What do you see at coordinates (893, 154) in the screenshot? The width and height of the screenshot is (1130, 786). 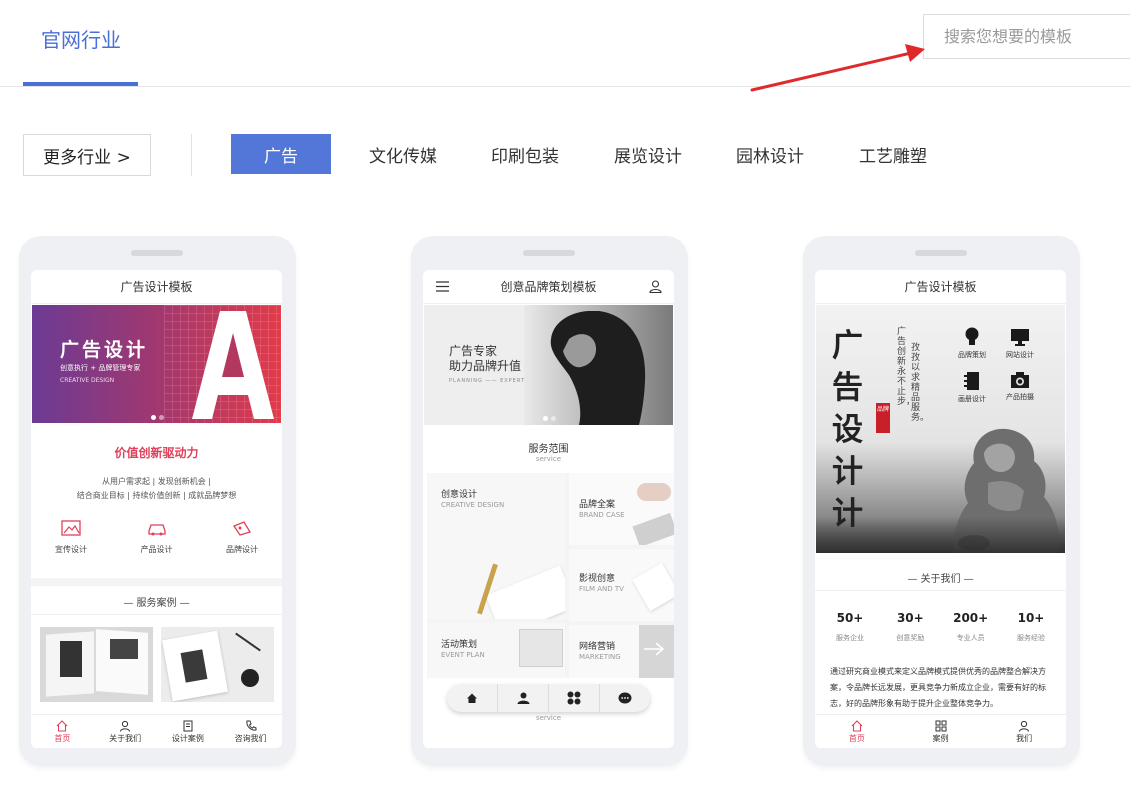 I see `category-craft-sculpture: 工艺雕塑` at bounding box center [893, 154].